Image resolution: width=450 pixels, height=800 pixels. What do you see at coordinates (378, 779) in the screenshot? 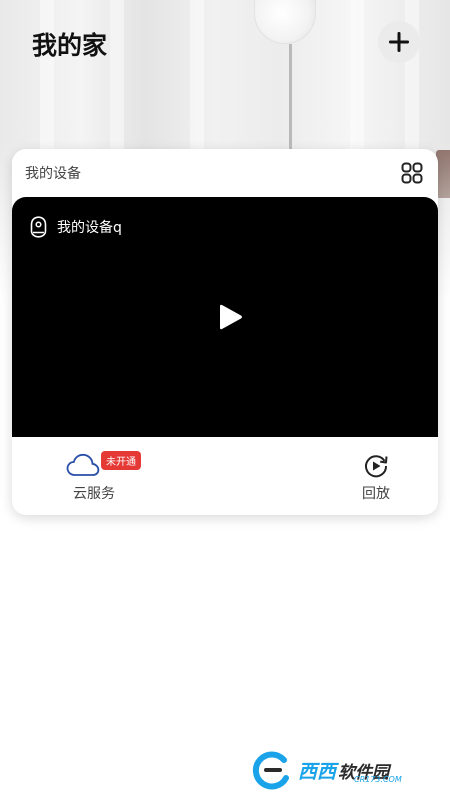
I see `watermark-domain: CR173.COM` at bounding box center [378, 779].